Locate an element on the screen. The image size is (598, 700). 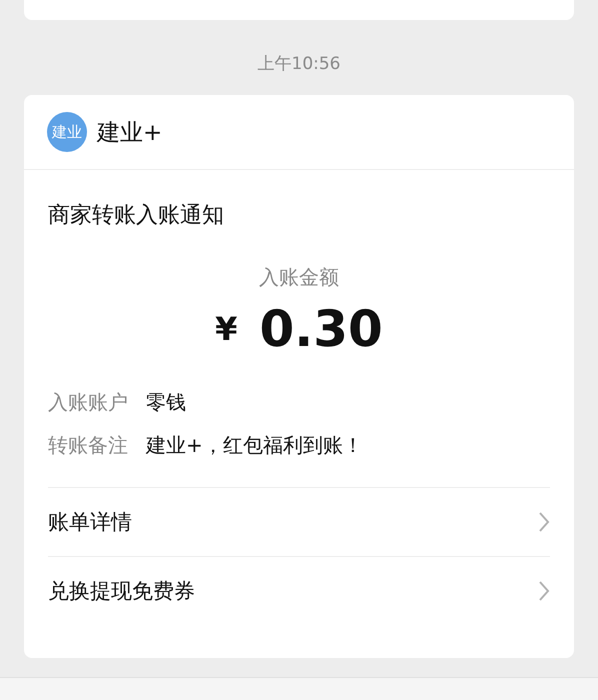
amount-label: 入账金额 is located at coordinates (299, 277).